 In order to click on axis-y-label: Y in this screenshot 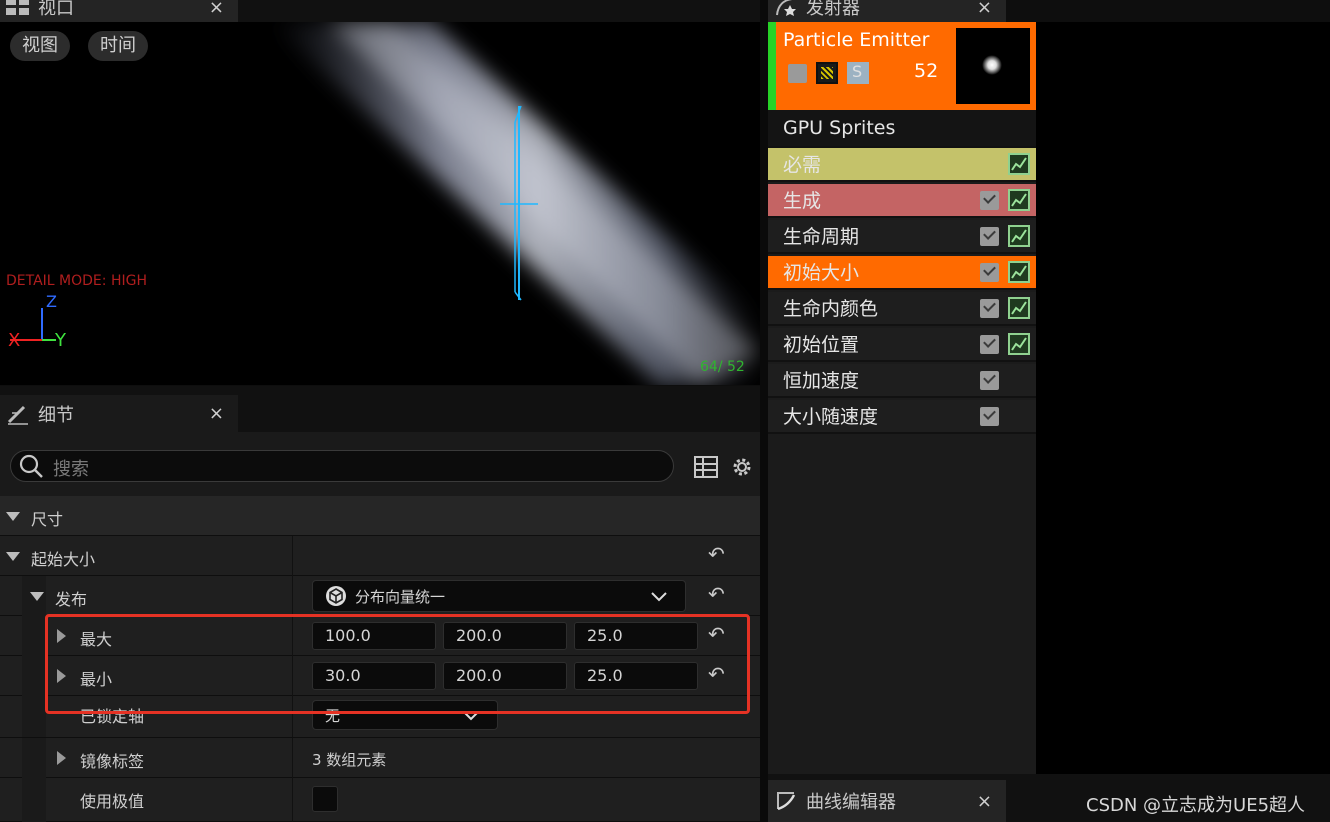, I will do `click(60, 340)`.